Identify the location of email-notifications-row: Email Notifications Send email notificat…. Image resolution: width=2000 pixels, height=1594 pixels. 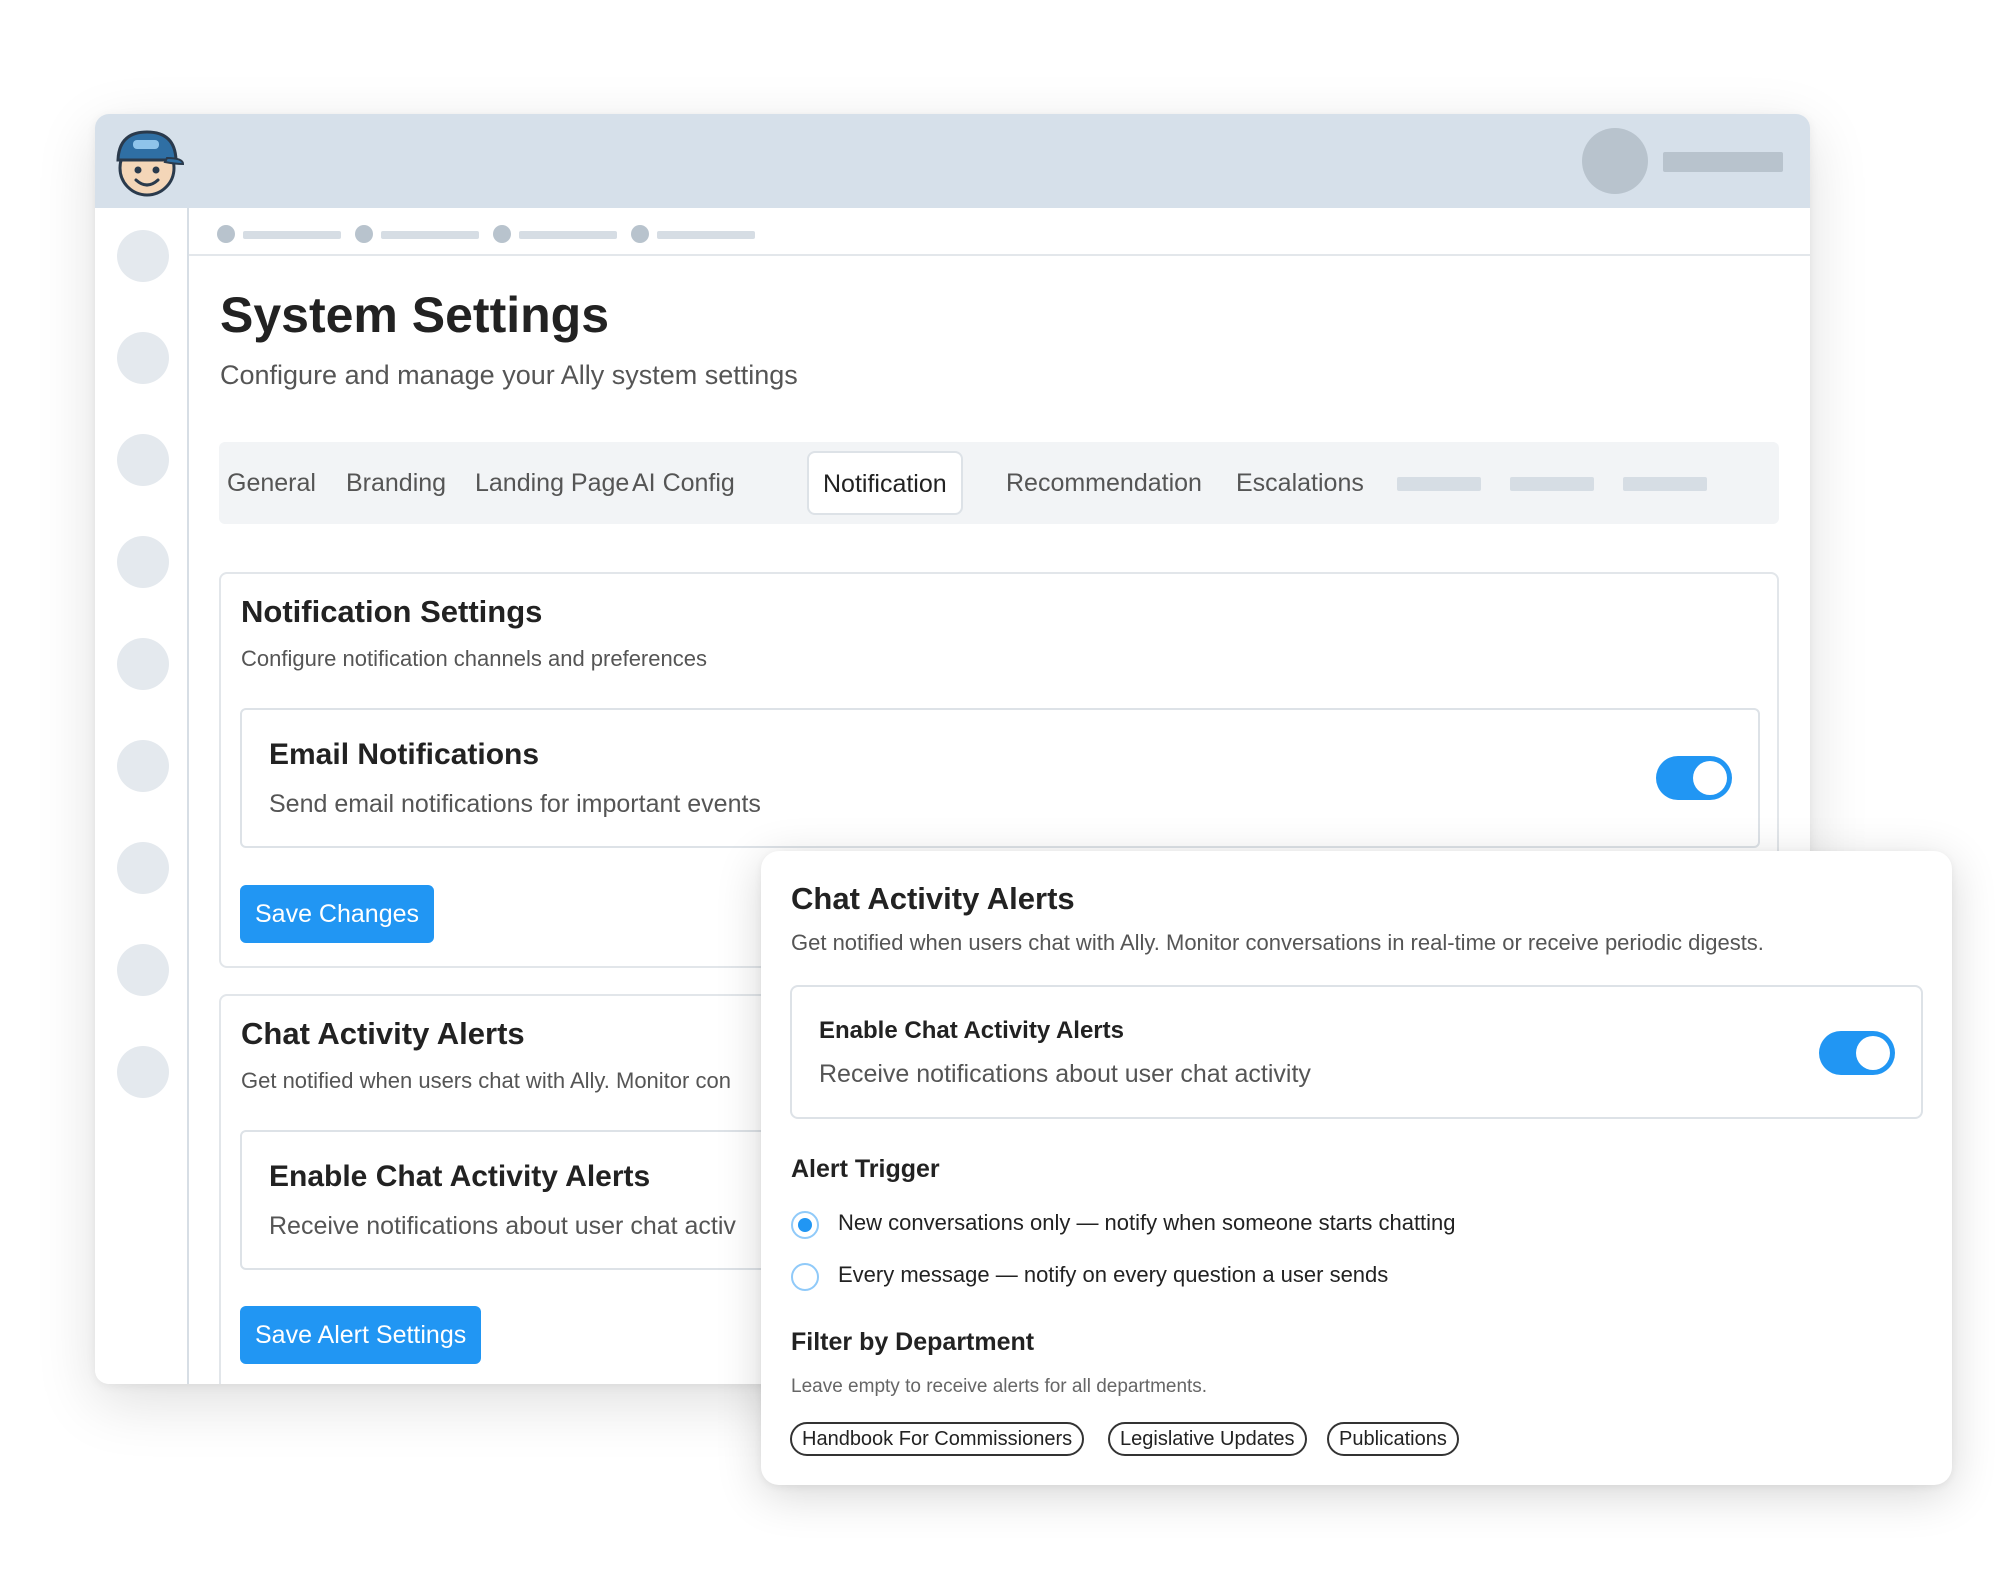
(1000, 778).